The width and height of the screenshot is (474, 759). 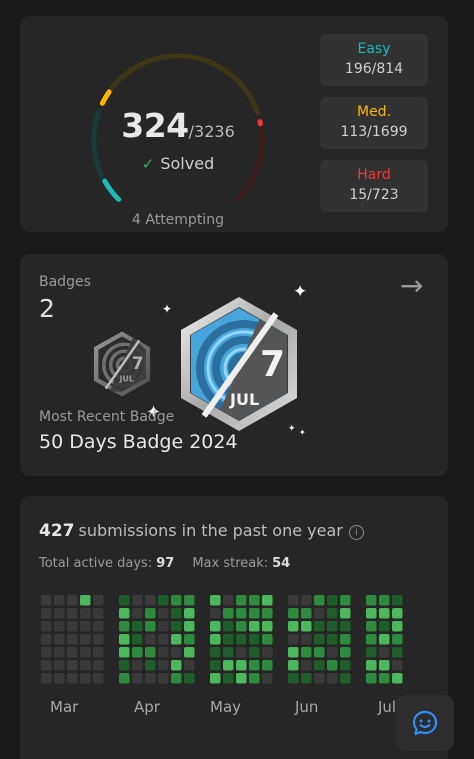 I want to click on badge-featured-icon: 7 JUL, so click(x=239, y=364).